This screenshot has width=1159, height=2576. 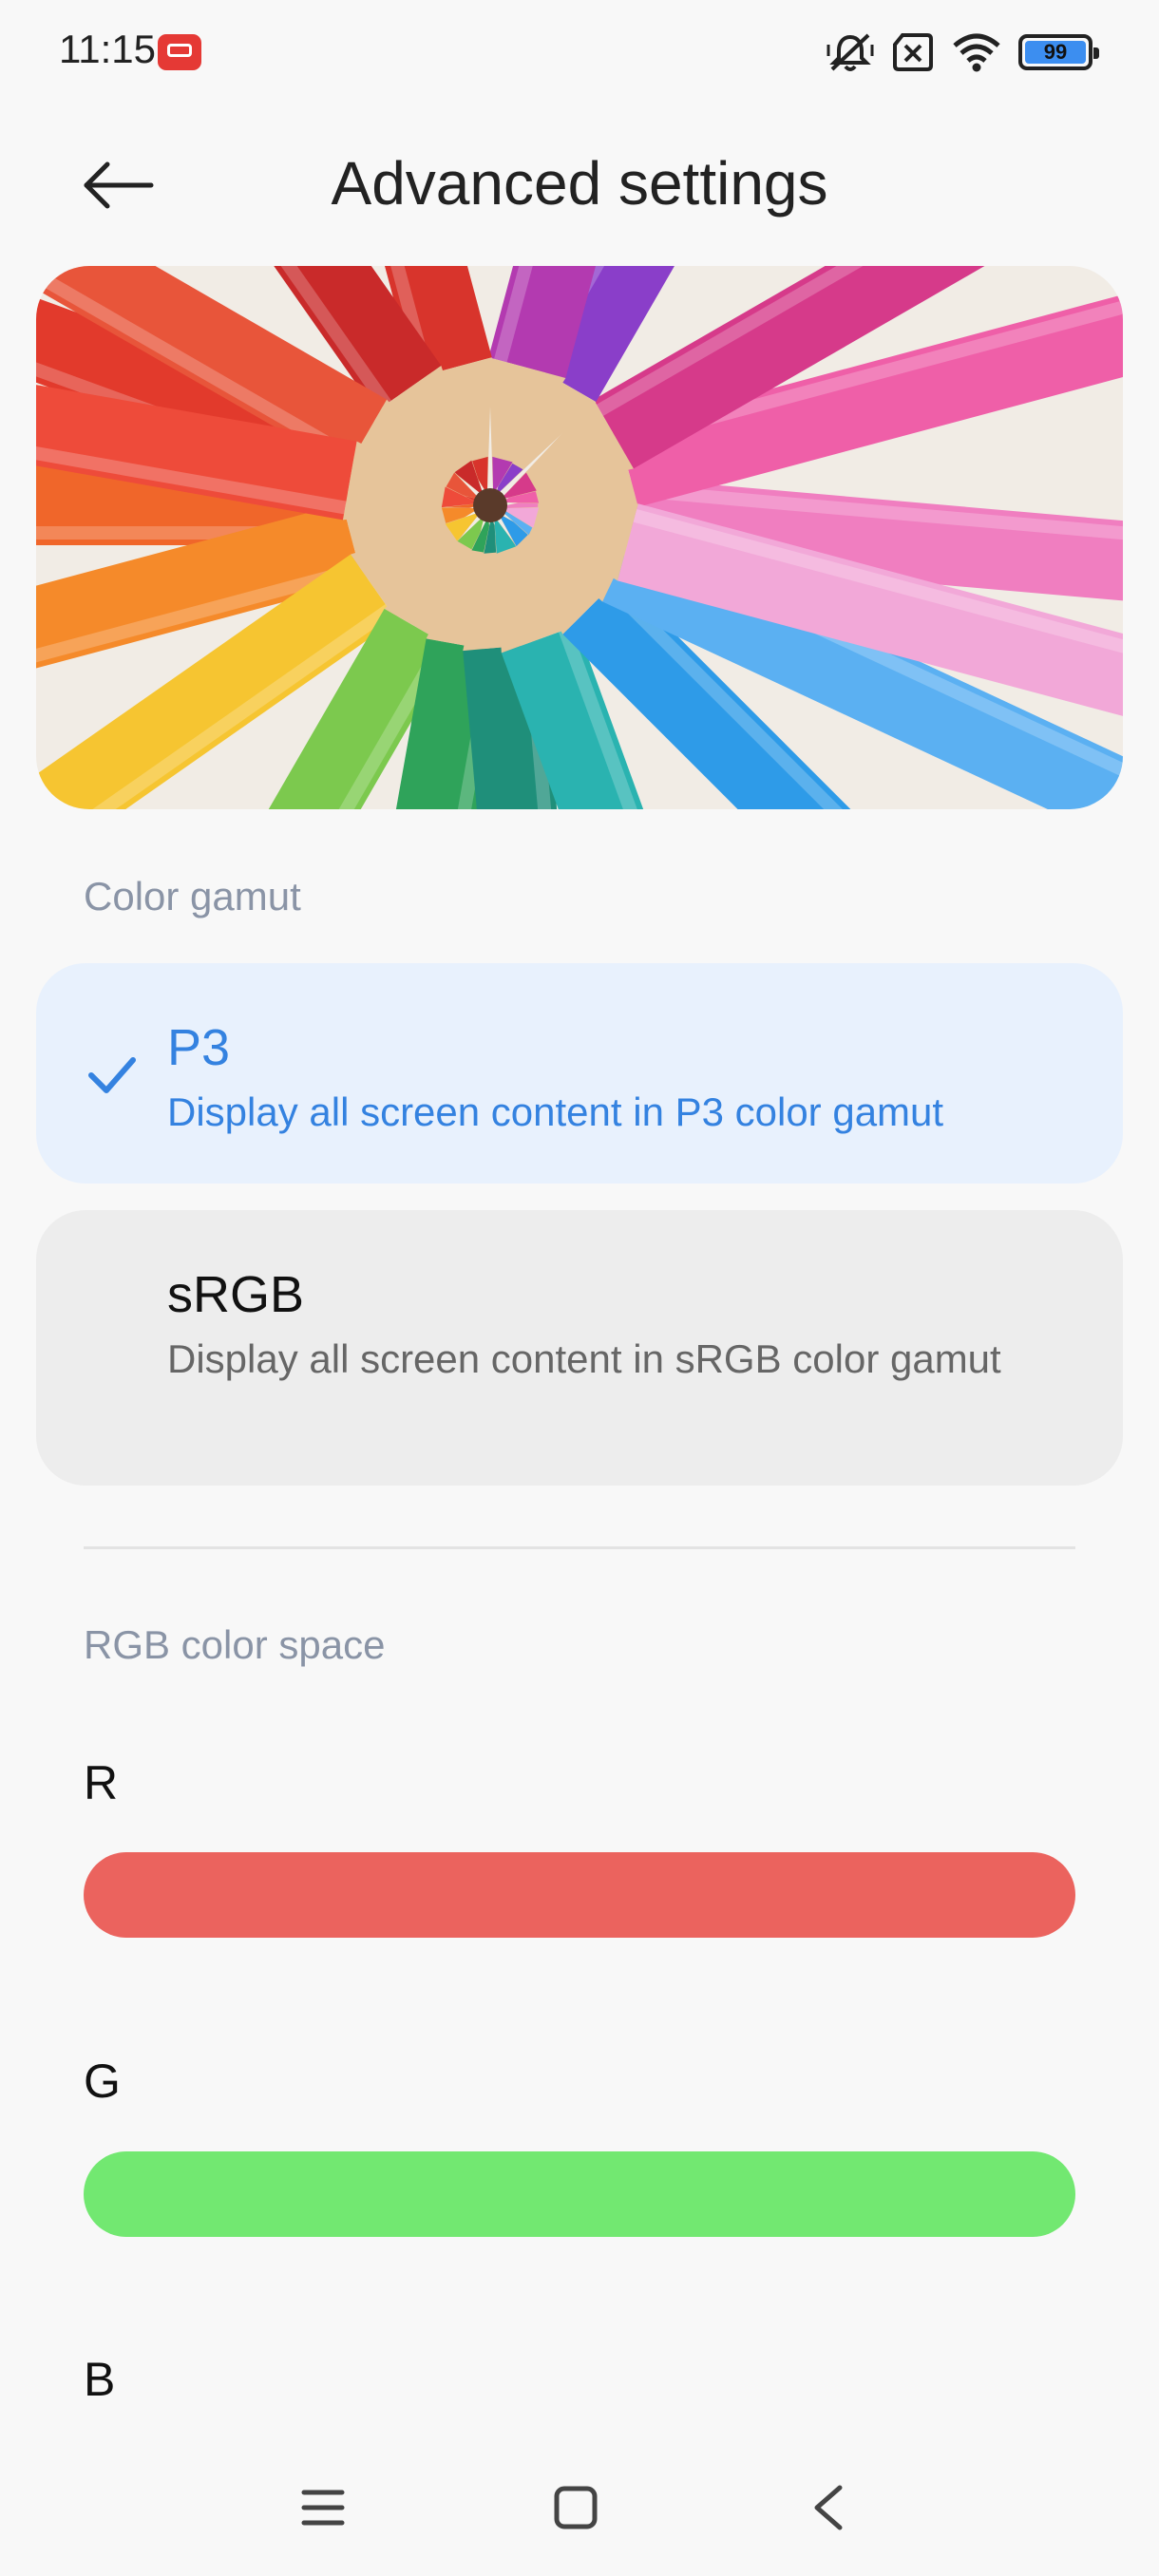 I want to click on home-button, so click(x=575, y=2507).